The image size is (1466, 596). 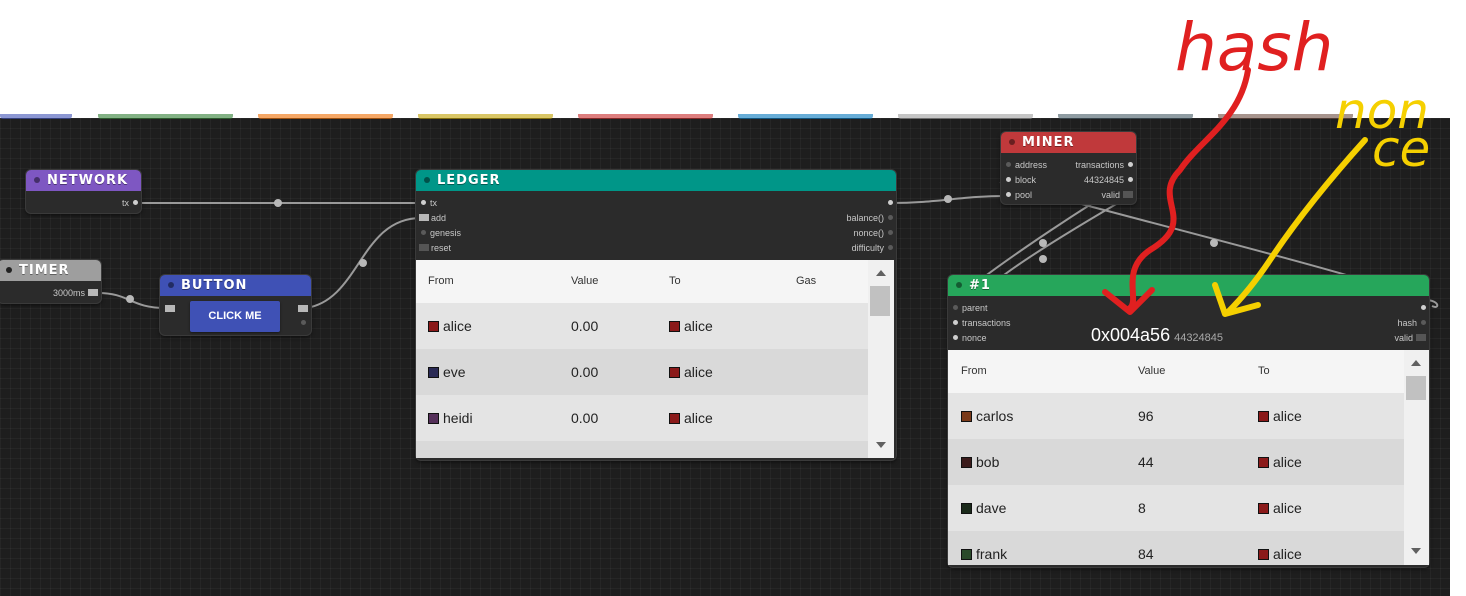 What do you see at coordinates (1254, 47) in the screenshot?
I see `annotation-hash-label: hash` at bounding box center [1254, 47].